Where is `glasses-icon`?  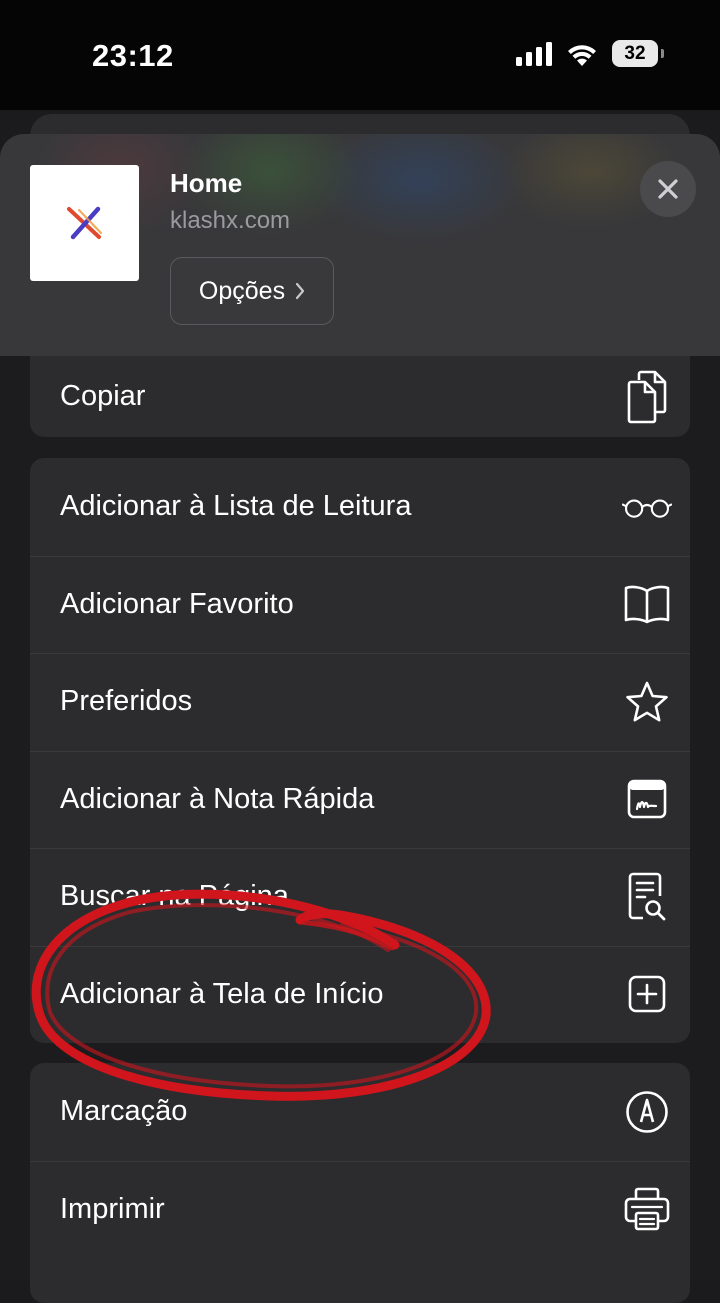 glasses-icon is located at coordinates (647, 507).